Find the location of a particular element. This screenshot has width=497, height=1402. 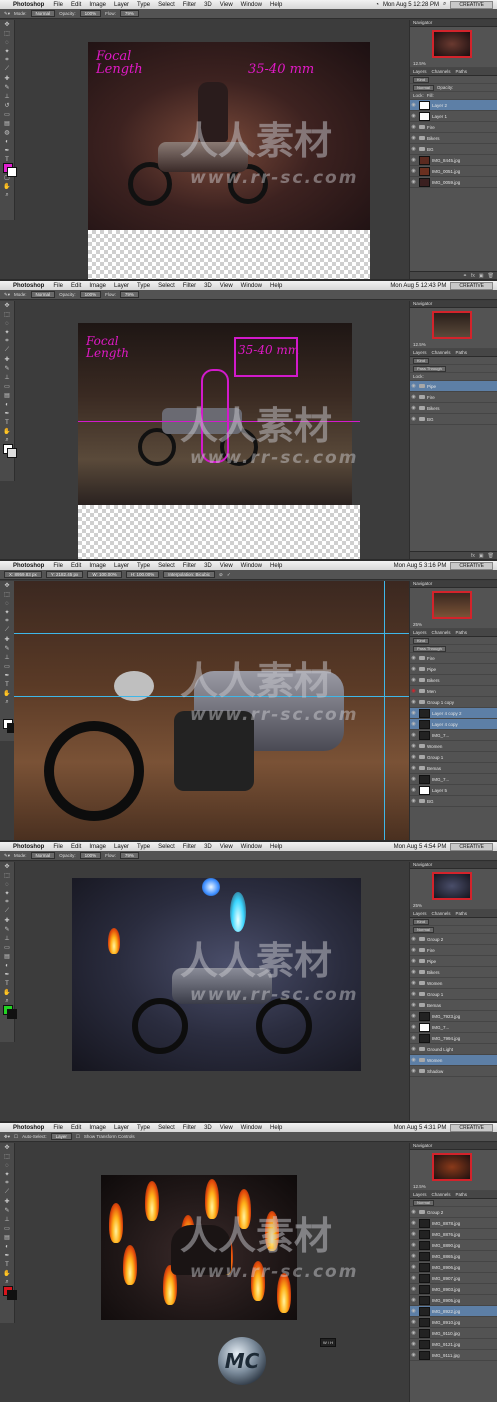

workspace-switcher: CREATIVE is located at coordinates (471, 846).